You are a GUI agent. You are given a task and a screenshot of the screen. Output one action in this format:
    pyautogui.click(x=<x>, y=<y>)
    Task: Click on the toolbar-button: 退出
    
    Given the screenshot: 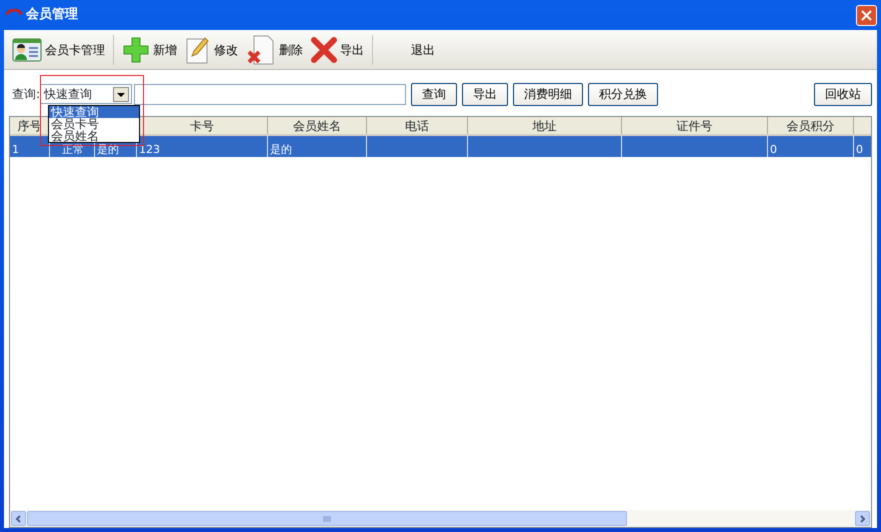 What is the action you would take?
    pyautogui.click(x=418, y=50)
    